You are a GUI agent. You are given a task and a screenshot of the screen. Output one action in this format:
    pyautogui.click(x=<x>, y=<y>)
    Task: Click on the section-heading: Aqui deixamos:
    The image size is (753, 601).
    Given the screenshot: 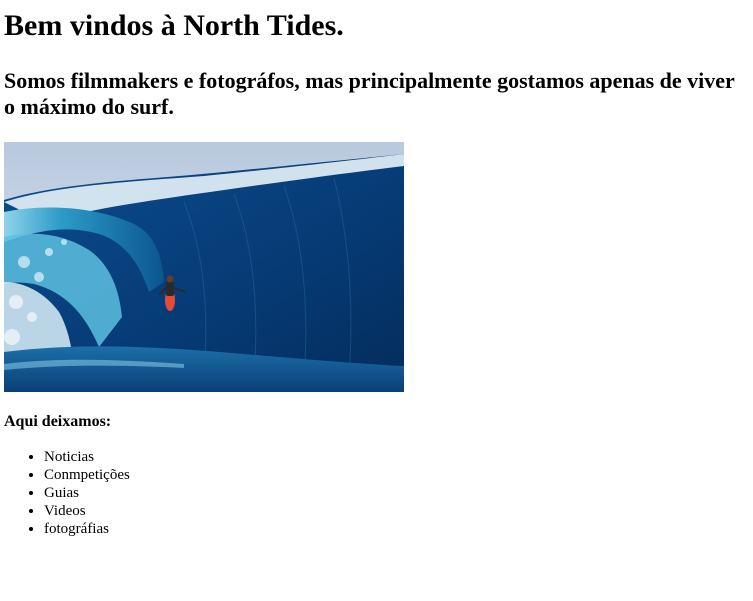 What is the action you would take?
    pyautogui.click(x=58, y=421)
    